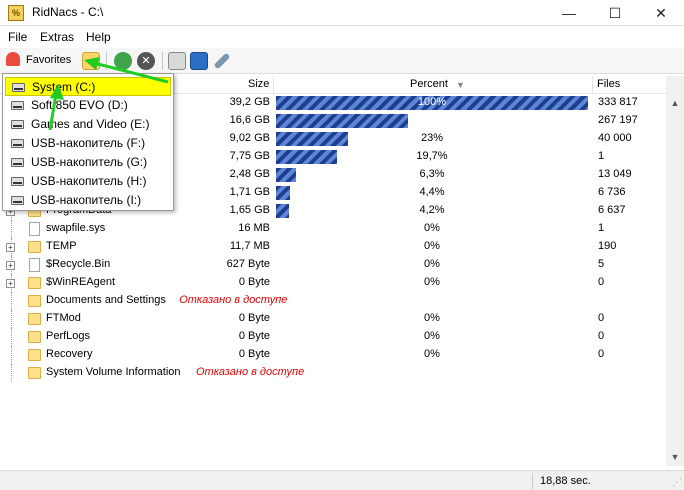 The width and height of the screenshot is (684, 490). What do you see at coordinates (162, 61) in the screenshot?
I see `toolbar-separator` at bounding box center [162, 61].